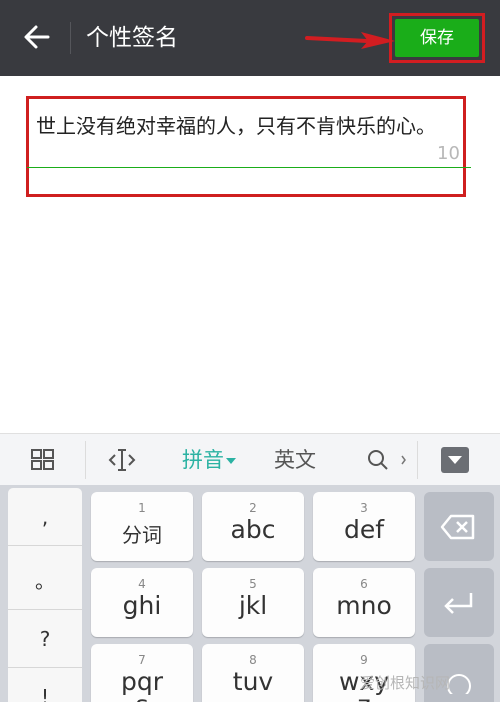  What do you see at coordinates (45, 517) in the screenshot?
I see `punct-comma-key: ,` at bounding box center [45, 517].